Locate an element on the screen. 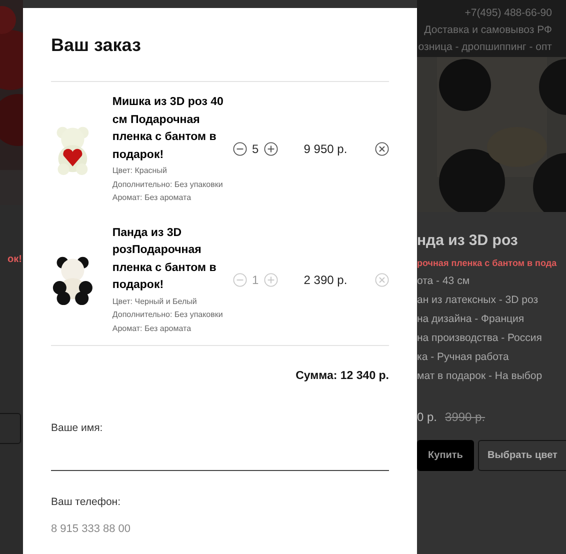  spec-item: на дизайна - Франция is located at coordinates (471, 319).